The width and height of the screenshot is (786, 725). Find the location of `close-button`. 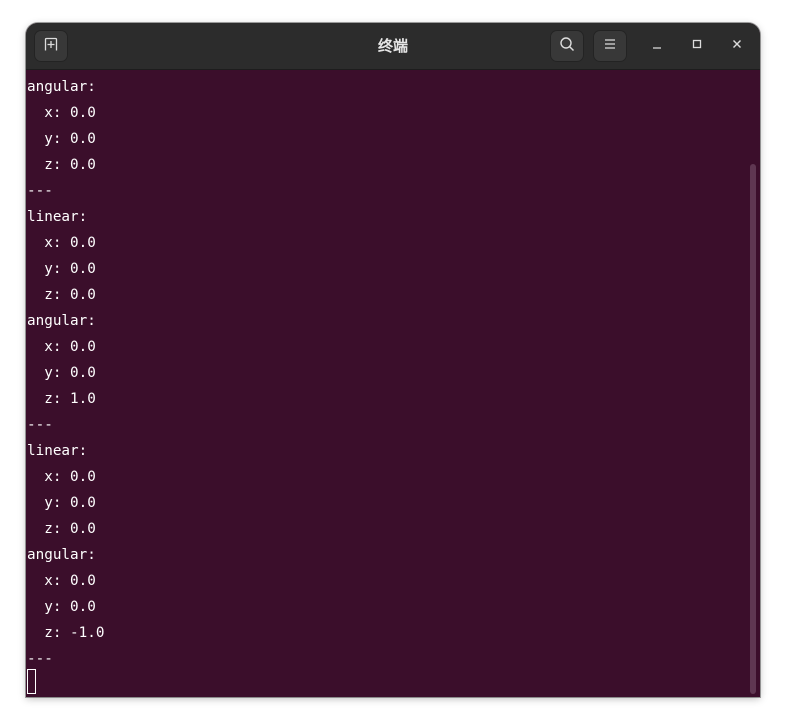

close-button is located at coordinates (737, 46).